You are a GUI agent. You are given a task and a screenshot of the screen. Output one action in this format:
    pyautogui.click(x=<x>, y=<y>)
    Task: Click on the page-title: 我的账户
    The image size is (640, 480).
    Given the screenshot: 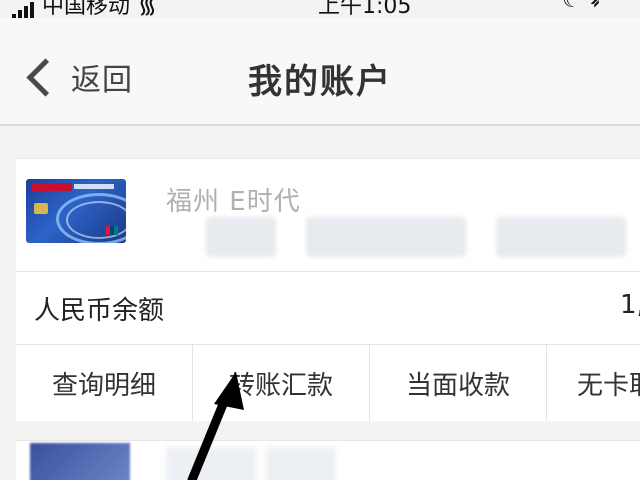 What is the action you would take?
    pyautogui.click(x=320, y=82)
    